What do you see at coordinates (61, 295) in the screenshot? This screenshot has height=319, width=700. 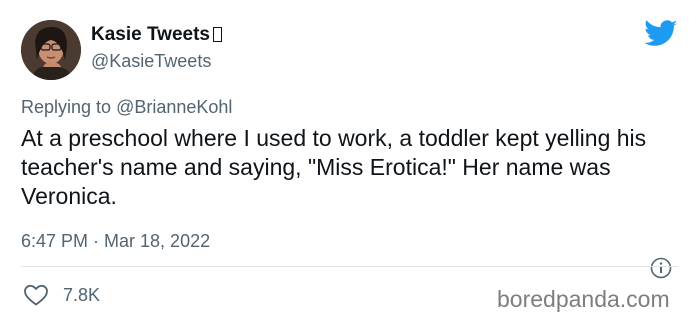 I see `like-button: 7.8K` at bounding box center [61, 295].